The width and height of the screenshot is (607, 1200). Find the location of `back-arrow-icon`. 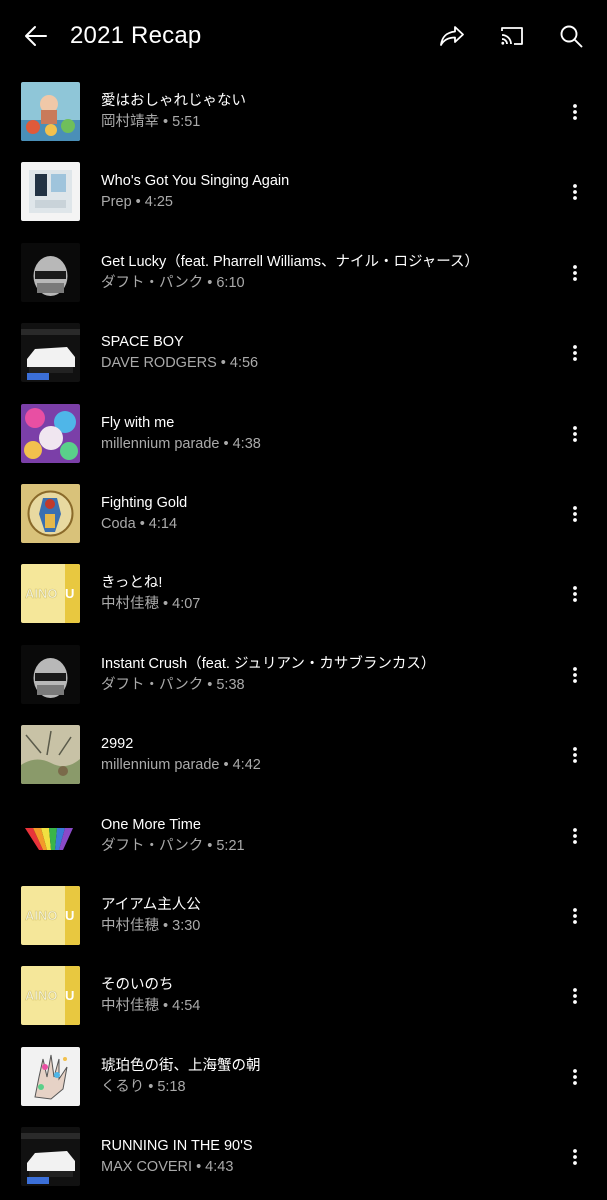

back-arrow-icon is located at coordinates (36, 36).